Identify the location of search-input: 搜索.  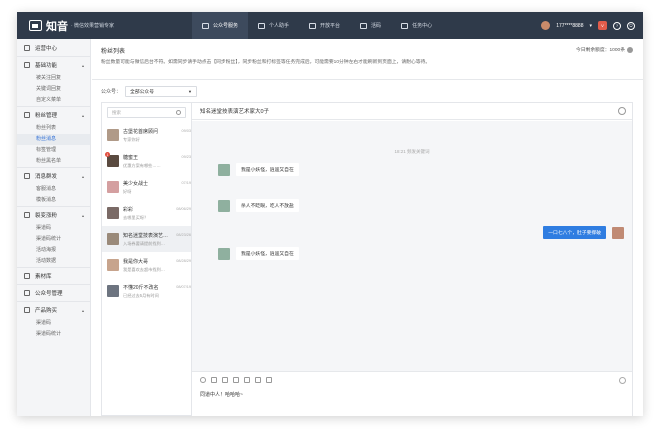
(146, 112).